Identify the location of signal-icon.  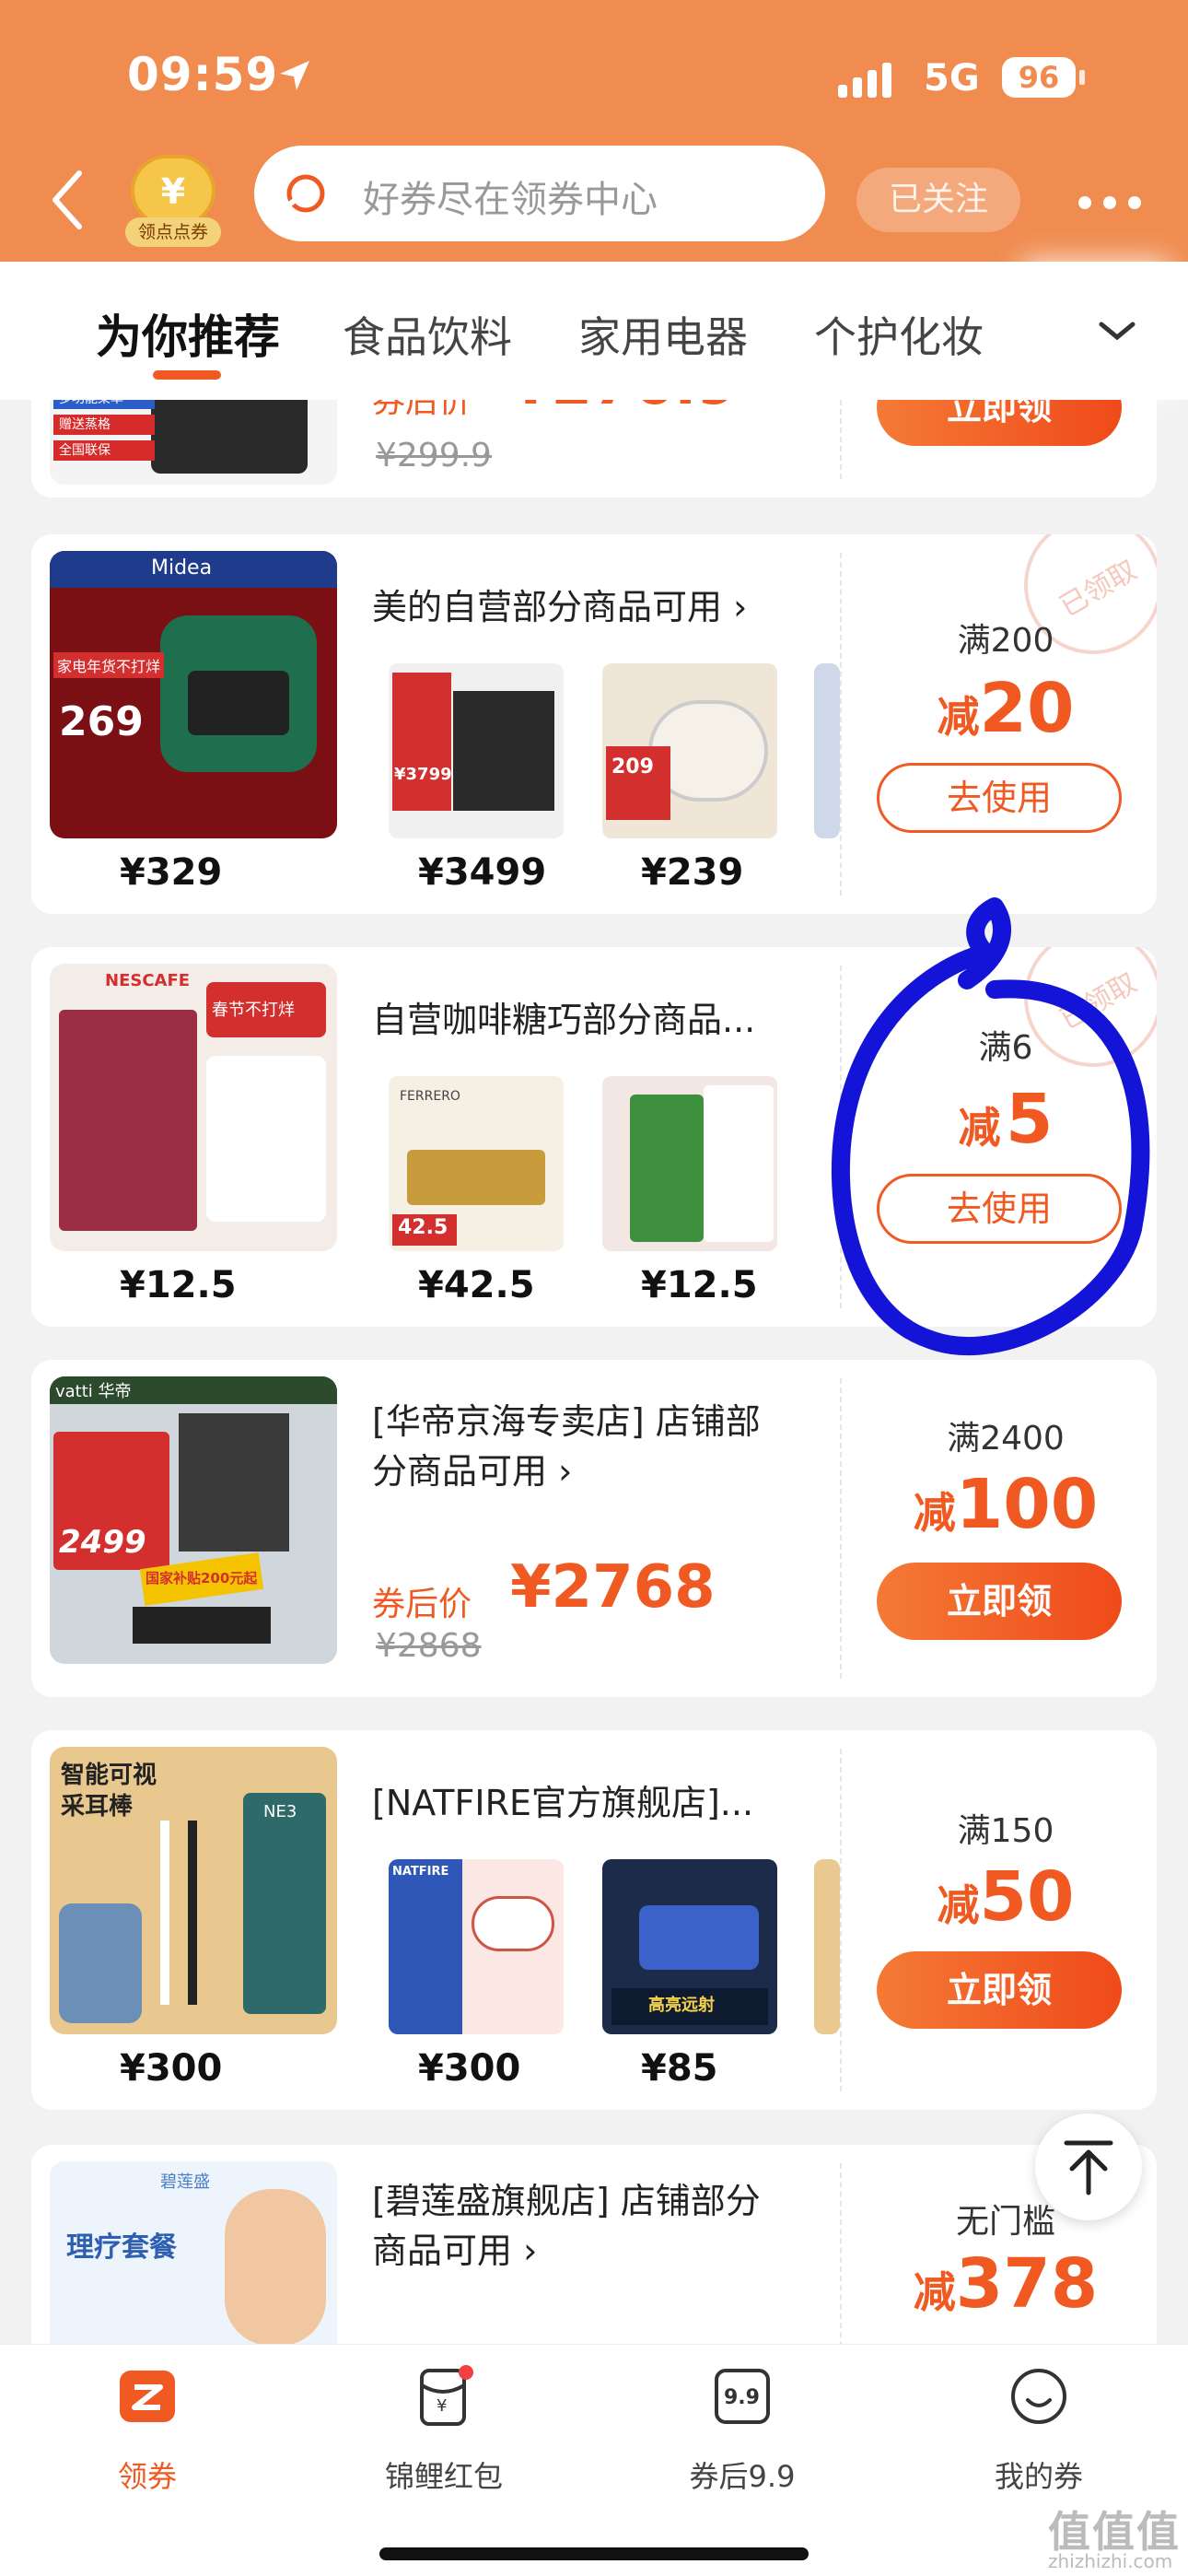
(864, 80).